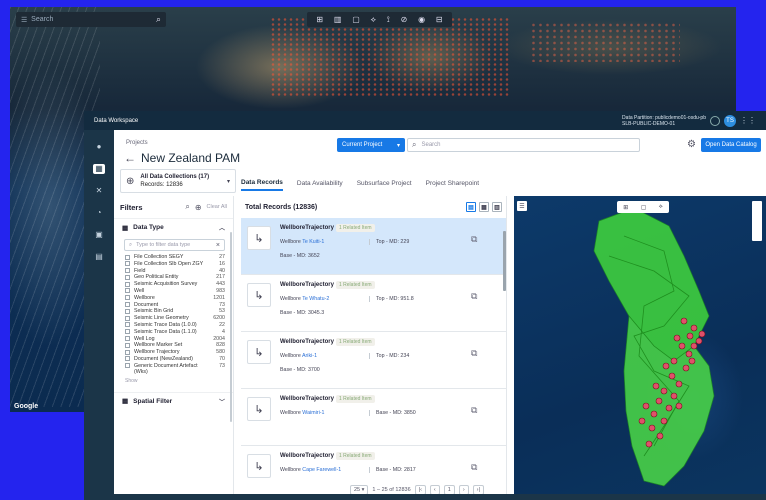  What do you see at coordinates (175, 339) in the screenshot?
I see `data-type-row: Well Log 2004` at bounding box center [175, 339].